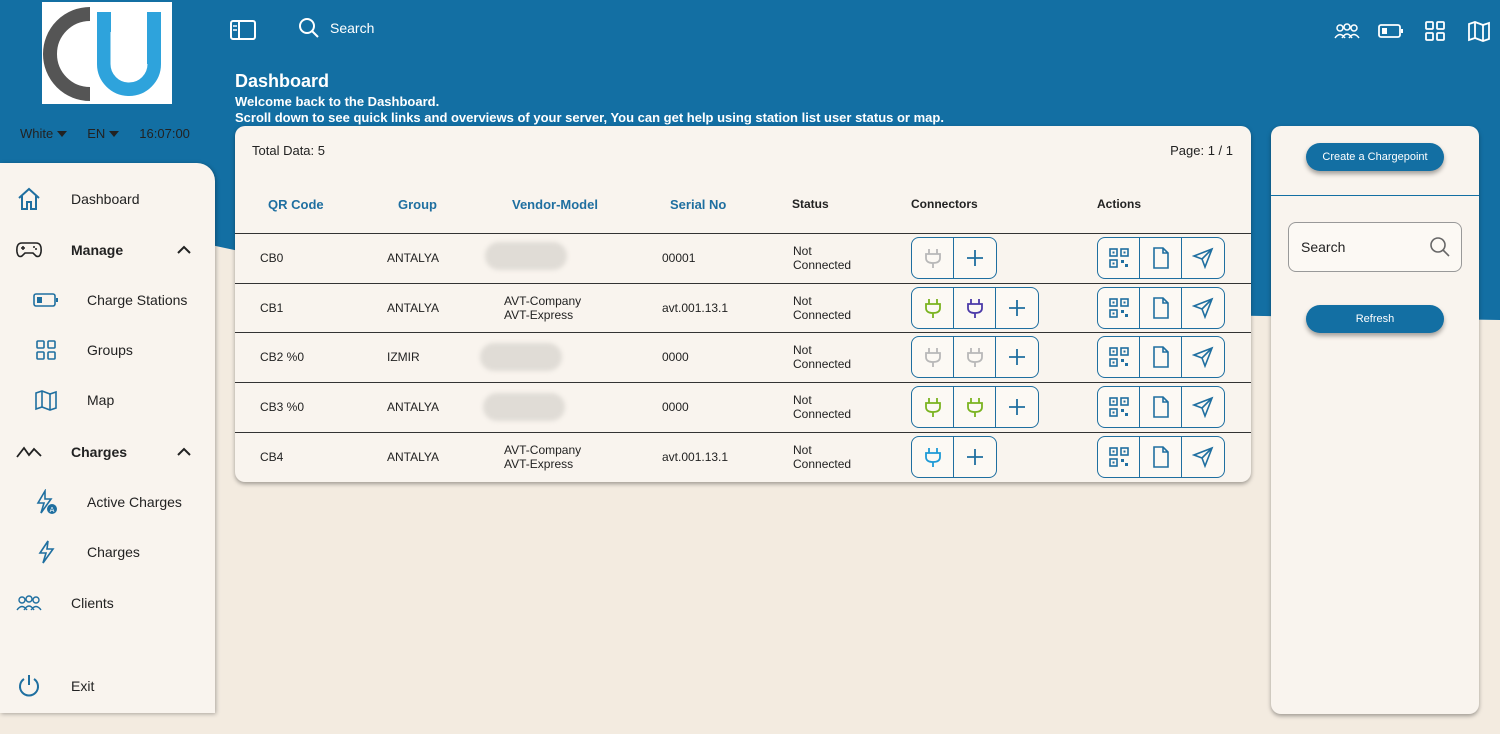 This screenshot has height=734, width=1500. What do you see at coordinates (1323, 247) in the screenshot?
I see `panel-search-placeholder: Search` at bounding box center [1323, 247].